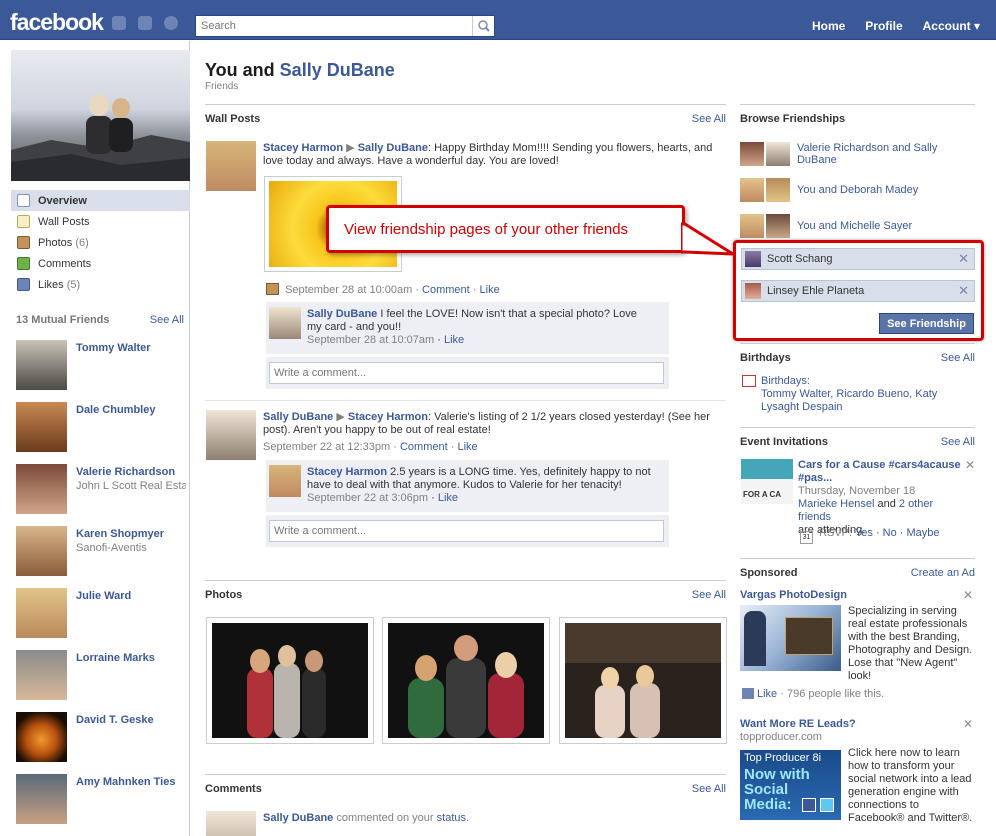 This screenshot has height=836, width=996. Describe the element at coordinates (100, 200) in the screenshot. I see `left-nav-overview: Overview` at that location.